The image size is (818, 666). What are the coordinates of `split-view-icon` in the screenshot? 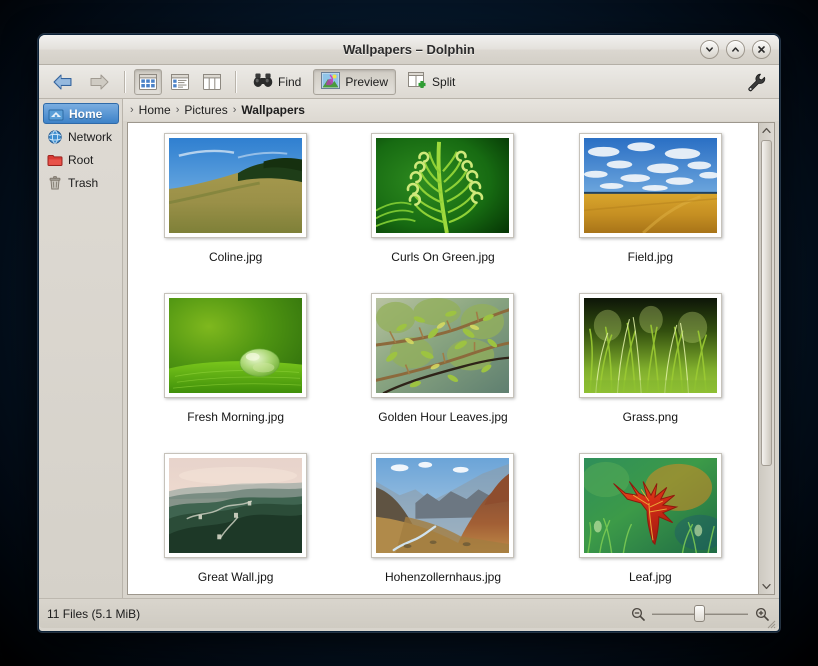 It's located at (417, 81).